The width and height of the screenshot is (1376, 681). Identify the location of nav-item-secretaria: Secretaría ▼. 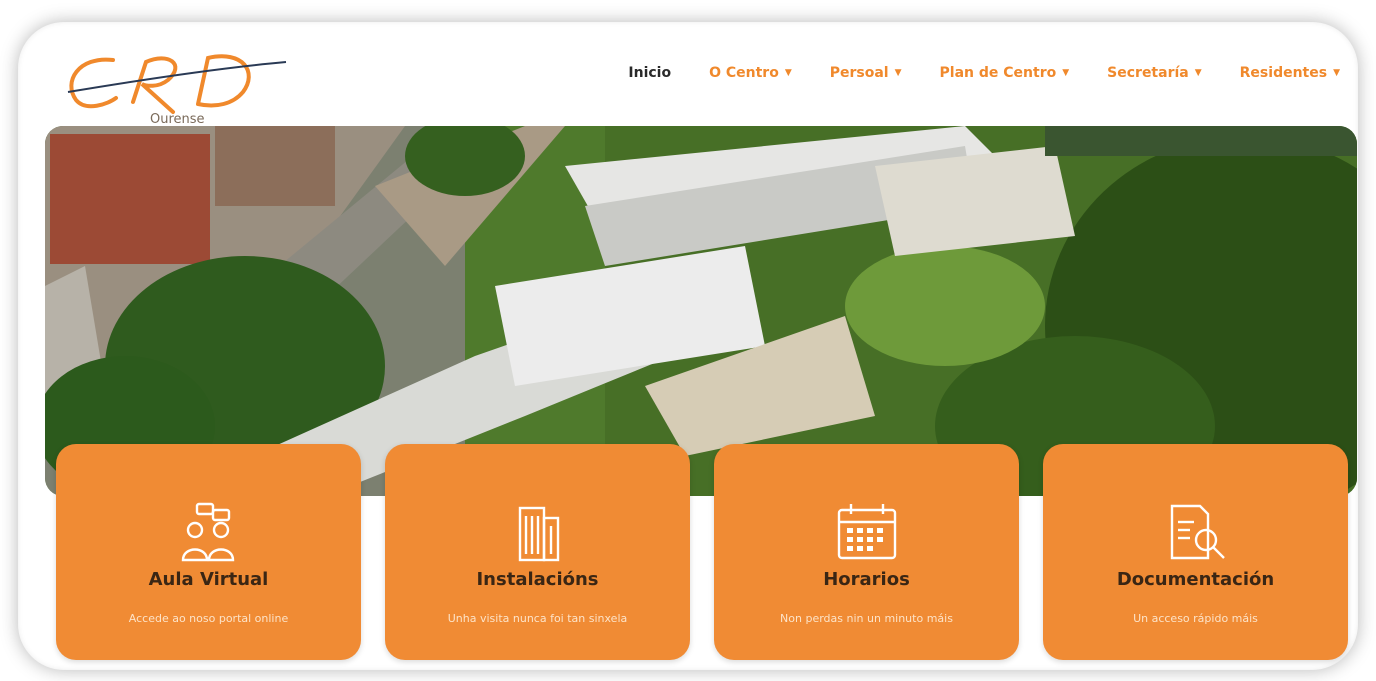
(1154, 73).